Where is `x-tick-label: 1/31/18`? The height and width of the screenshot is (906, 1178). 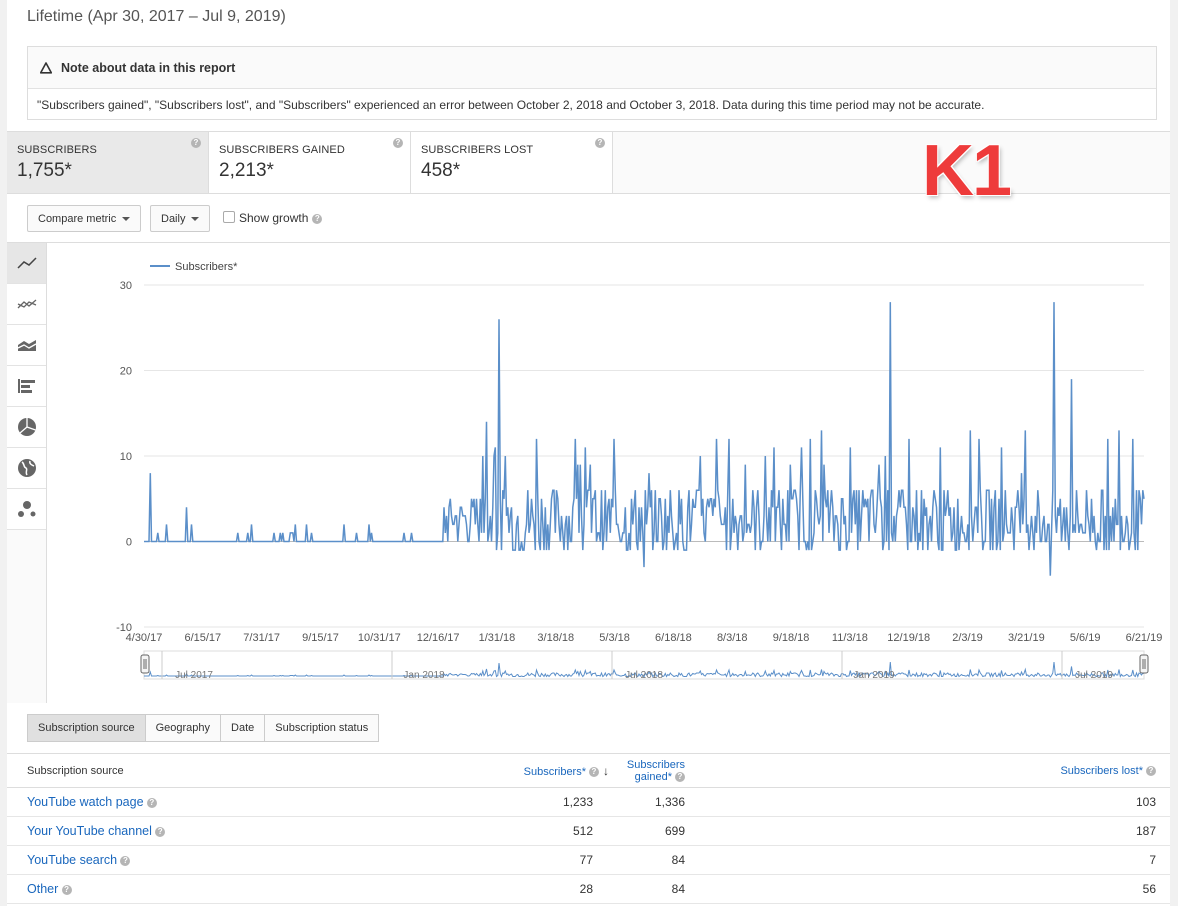
x-tick-label: 1/31/18 is located at coordinates (497, 638).